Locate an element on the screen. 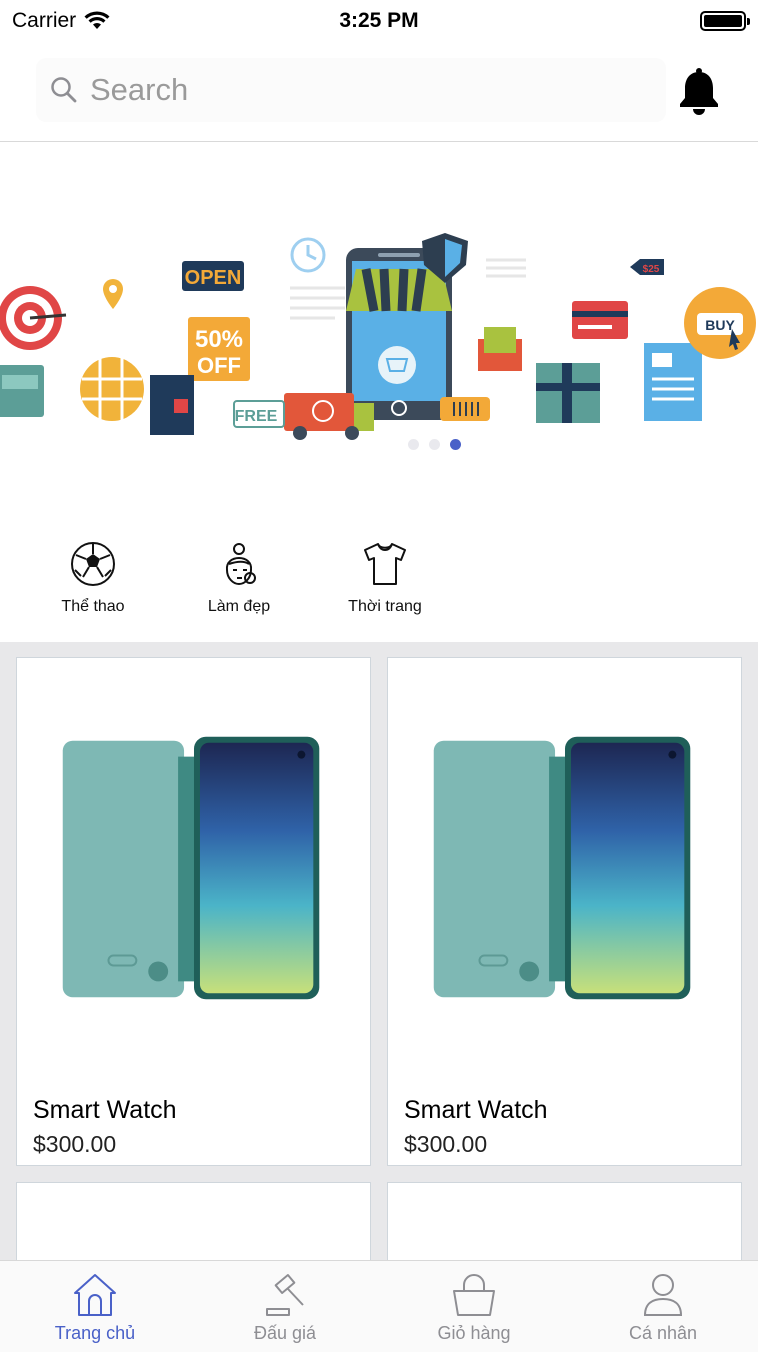  category-label: Thể thao is located at coordinates (93, 606).